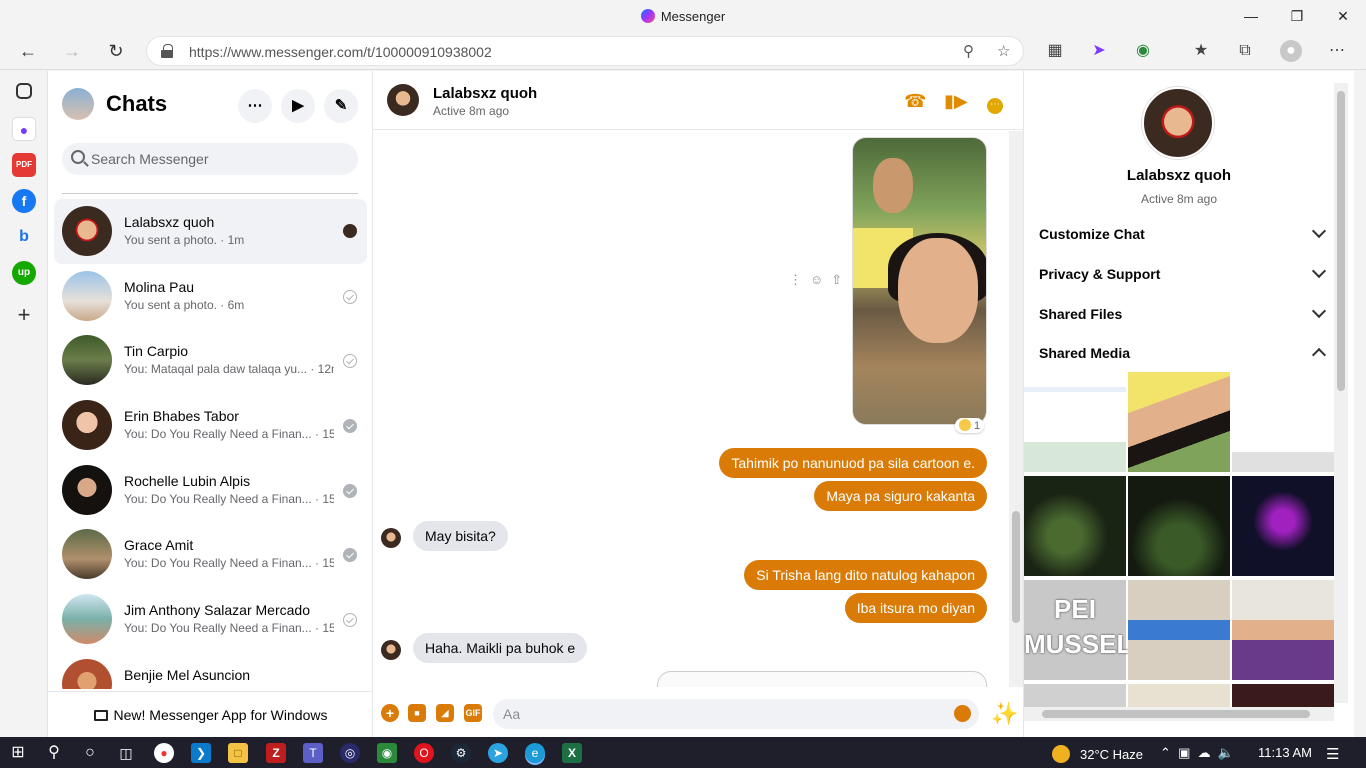 The height and width of the screenshot is (768, 1366). I want to click on upwork-icon: up, so click(24, 273).